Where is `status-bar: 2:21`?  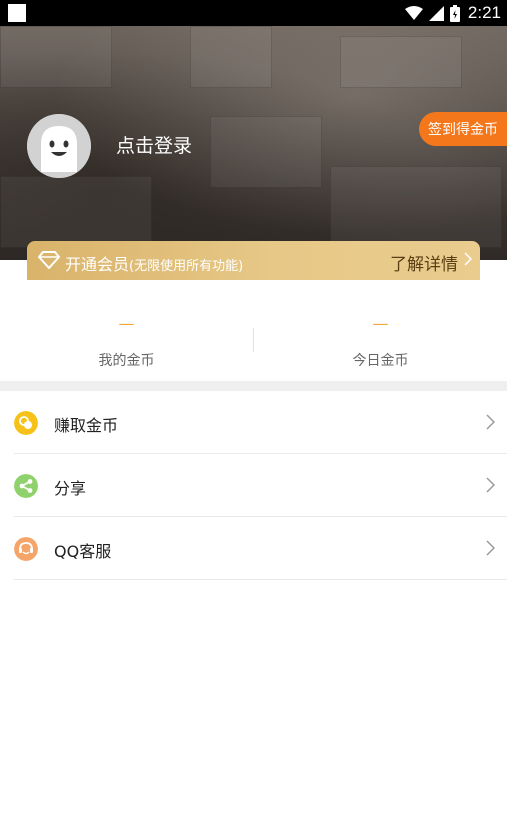
status-bar: 2:21 is located at coordinates (253, 13).